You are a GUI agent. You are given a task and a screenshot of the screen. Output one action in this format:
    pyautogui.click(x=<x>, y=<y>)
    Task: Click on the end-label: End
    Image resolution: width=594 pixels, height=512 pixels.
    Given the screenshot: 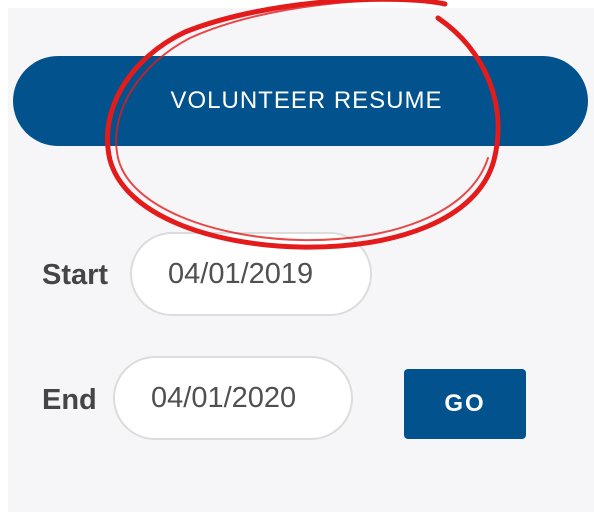 What is the action you would take?
    pyautogui.click(x=69, y=400)
    